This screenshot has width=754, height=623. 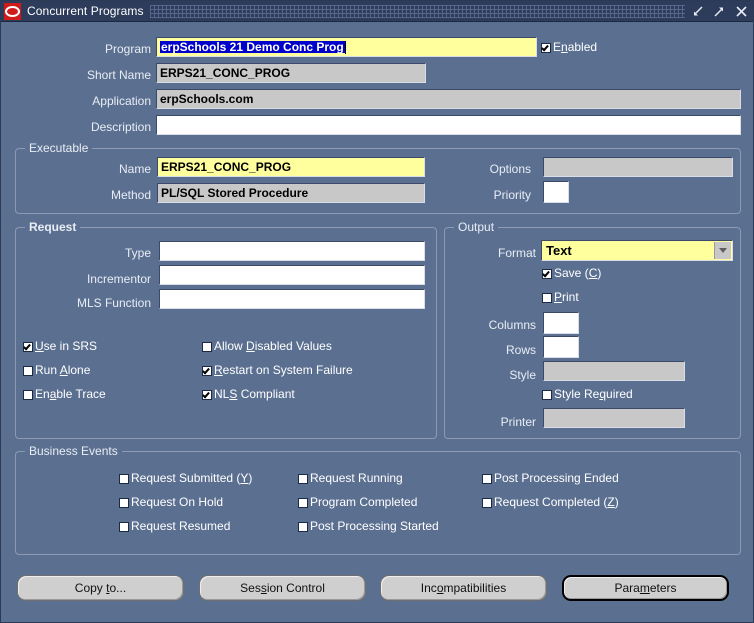 I want to click on output-style-label: Style, so click(x=522, y=375).